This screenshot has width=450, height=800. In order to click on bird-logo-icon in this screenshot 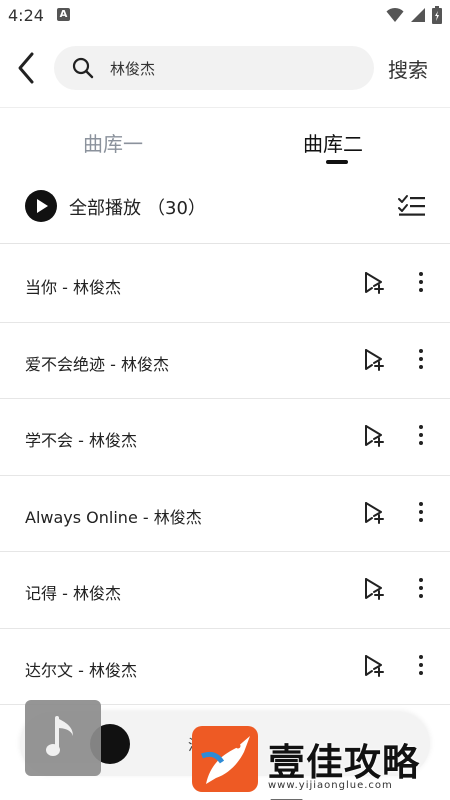, I will do `click(225, 760)`.